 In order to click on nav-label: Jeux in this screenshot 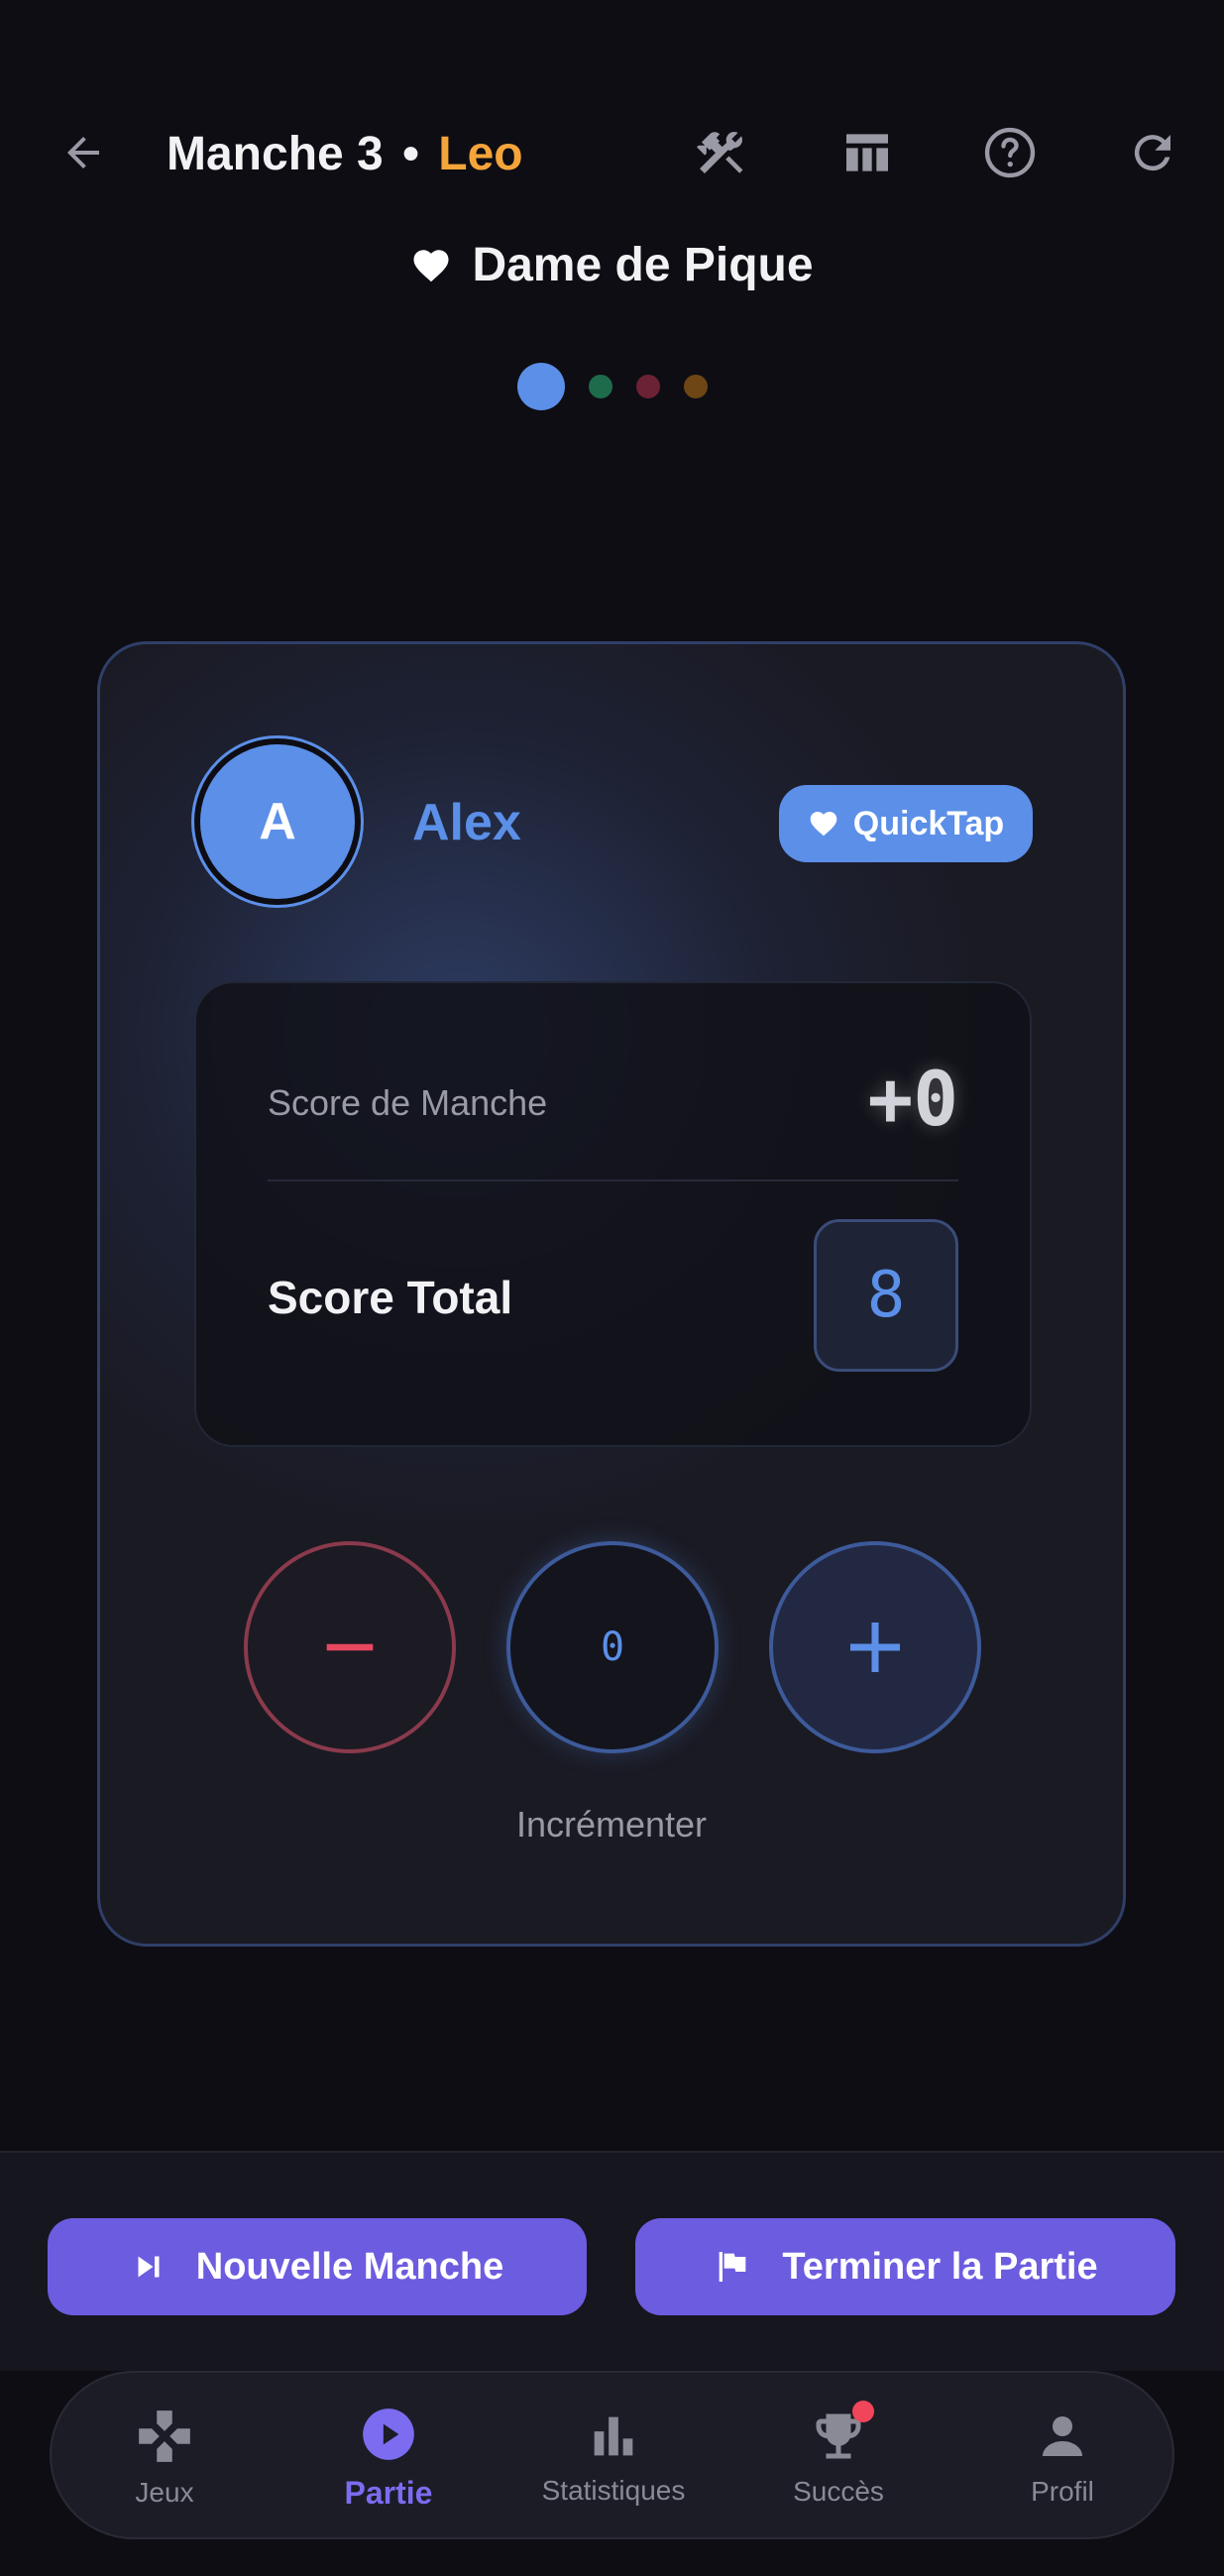, I will do `click(164, 2492)`.